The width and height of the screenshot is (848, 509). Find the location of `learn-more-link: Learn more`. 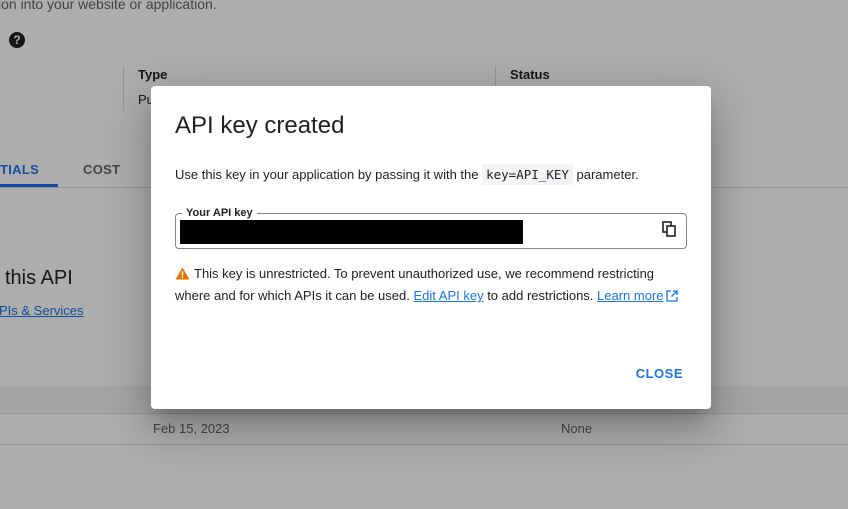

learn-more-link: Learn more is located at coordinates (630, 295).